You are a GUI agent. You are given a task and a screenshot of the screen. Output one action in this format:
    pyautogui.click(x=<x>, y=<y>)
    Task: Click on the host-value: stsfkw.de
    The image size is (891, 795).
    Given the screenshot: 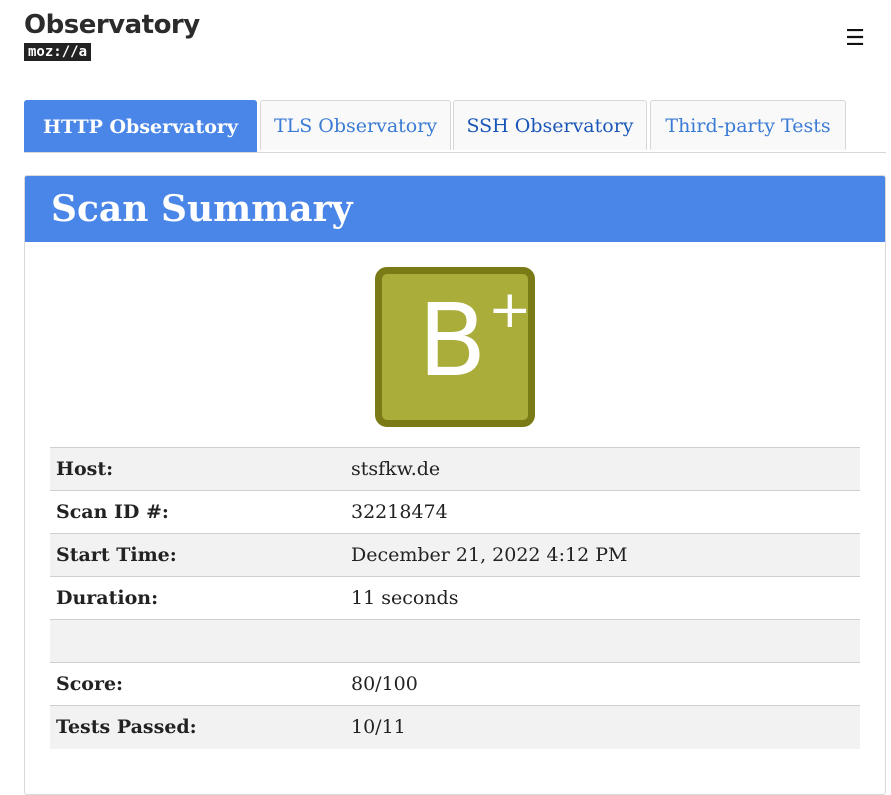 What is the action you would take?
    pyautogui.click(x=602, y=469)
    